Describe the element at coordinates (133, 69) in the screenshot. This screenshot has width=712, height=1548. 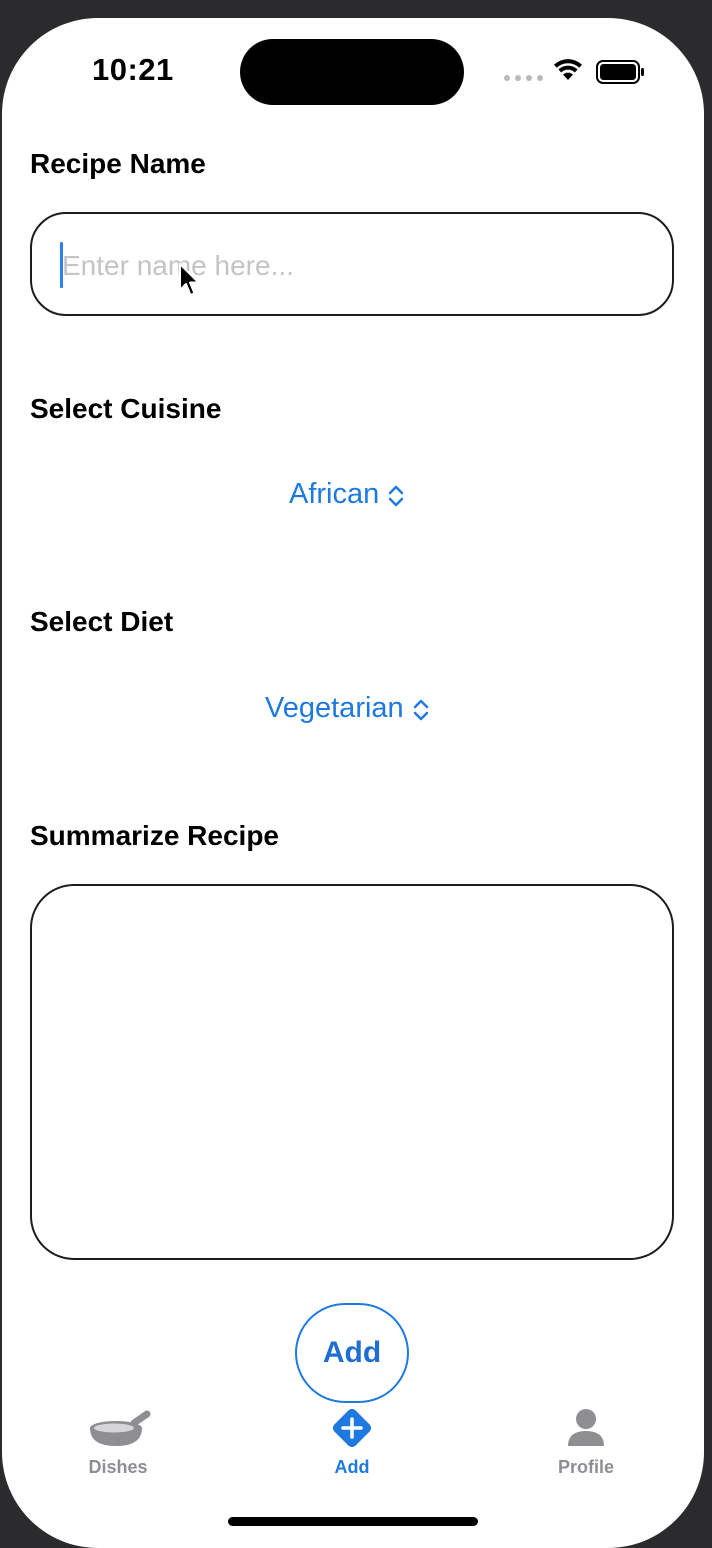
I see `status-time: 10:21` at that location.